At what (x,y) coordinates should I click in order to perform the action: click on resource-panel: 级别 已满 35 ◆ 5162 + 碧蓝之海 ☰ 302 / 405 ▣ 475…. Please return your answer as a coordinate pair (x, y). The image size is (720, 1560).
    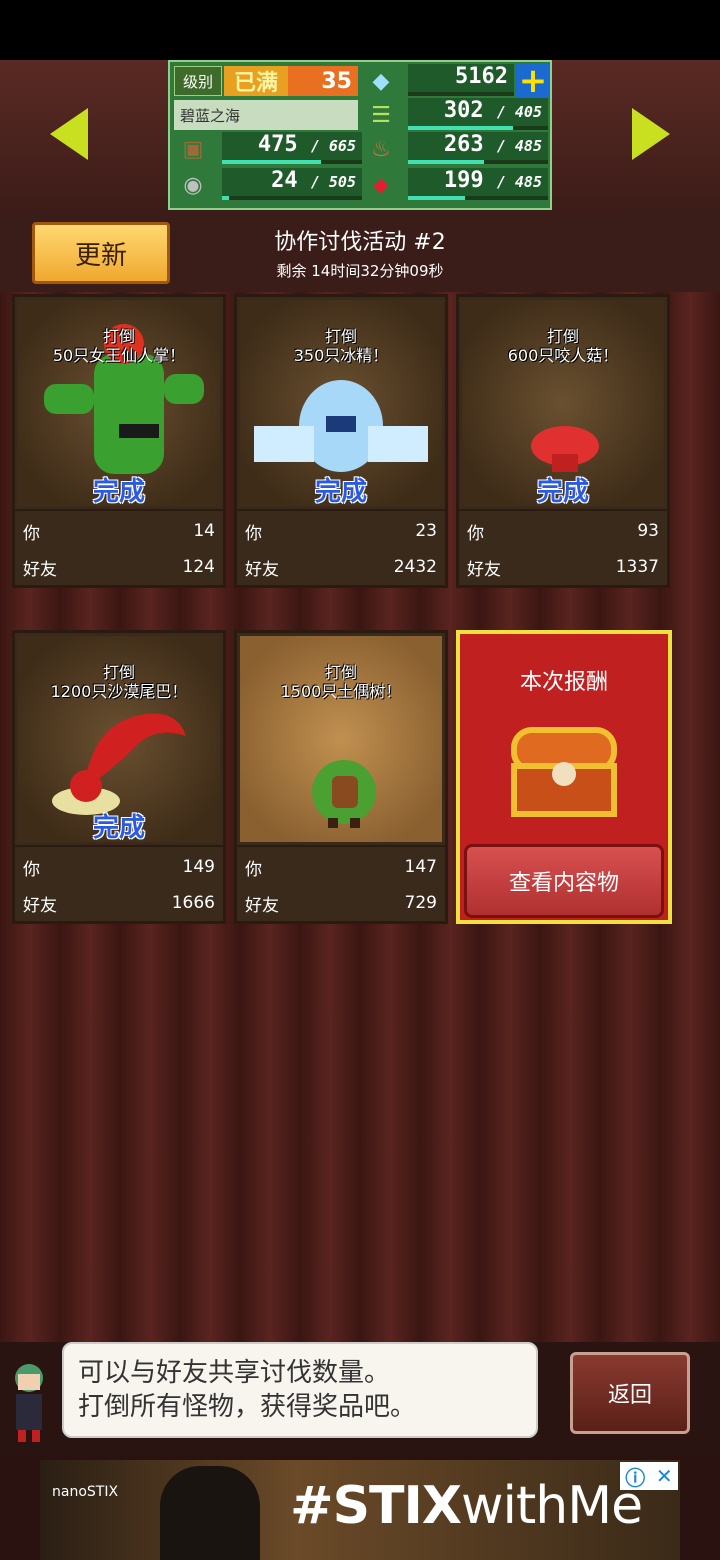
    Looking at the image, I should click on (360, 135).